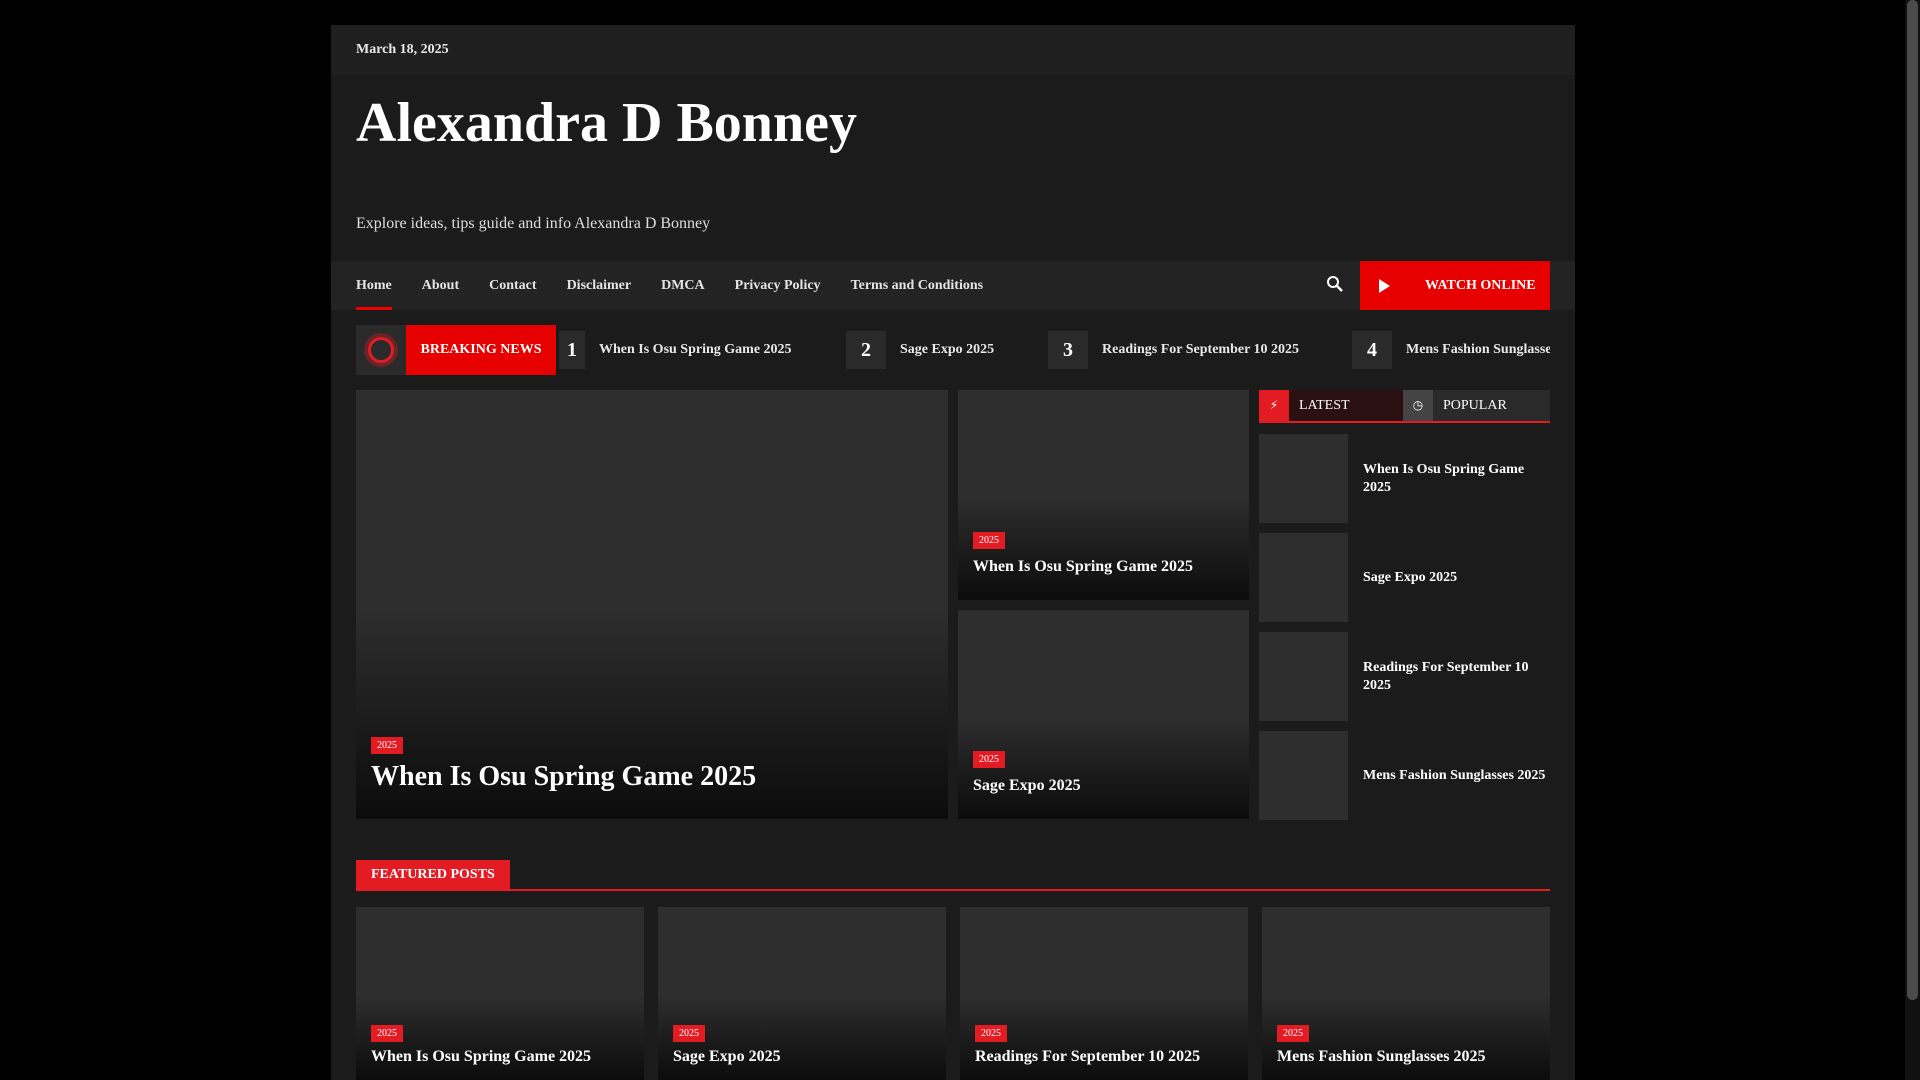 This screenshot has width=1920, height=1080. I want to click on page-scrollbar, so click(1912, 540).